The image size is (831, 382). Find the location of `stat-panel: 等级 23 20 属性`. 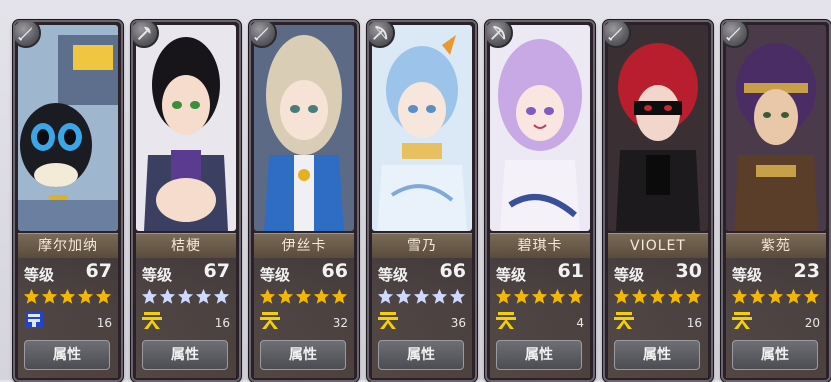

stat-panel: 等级 23 20 属性 is located at coordinates (776, 318).